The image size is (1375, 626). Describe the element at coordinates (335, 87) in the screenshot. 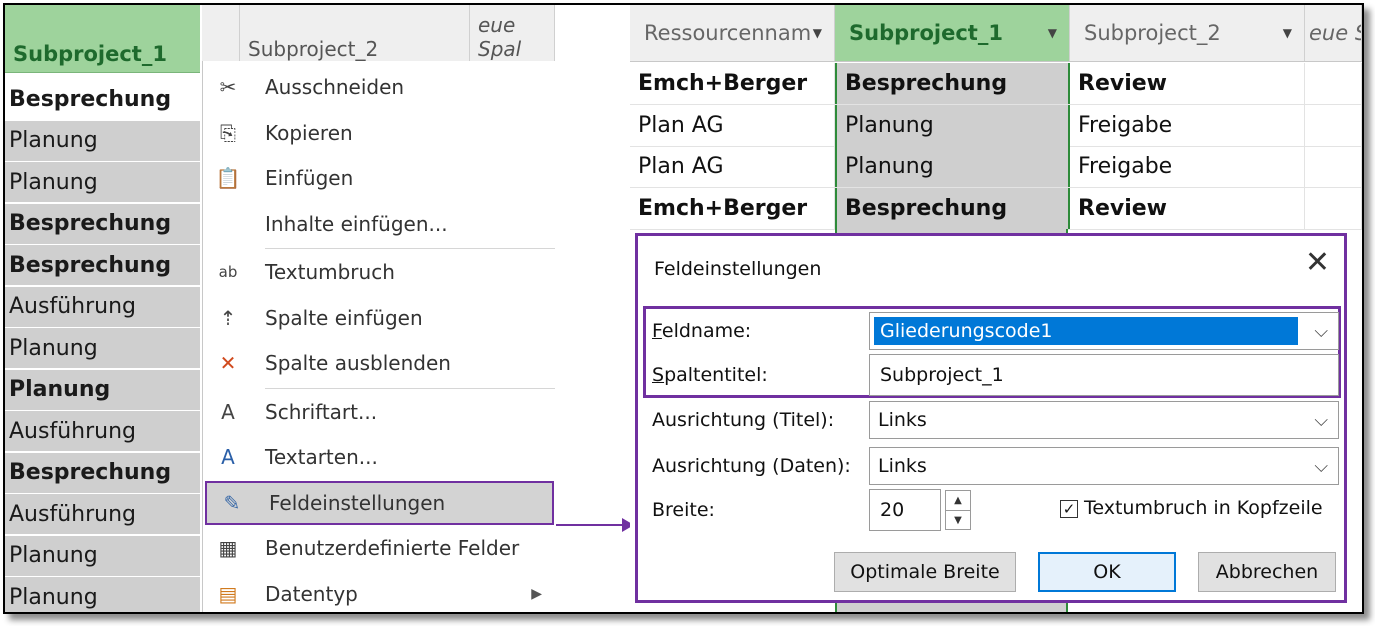

I see `menu-item-label: Ausschneiden` at that location.